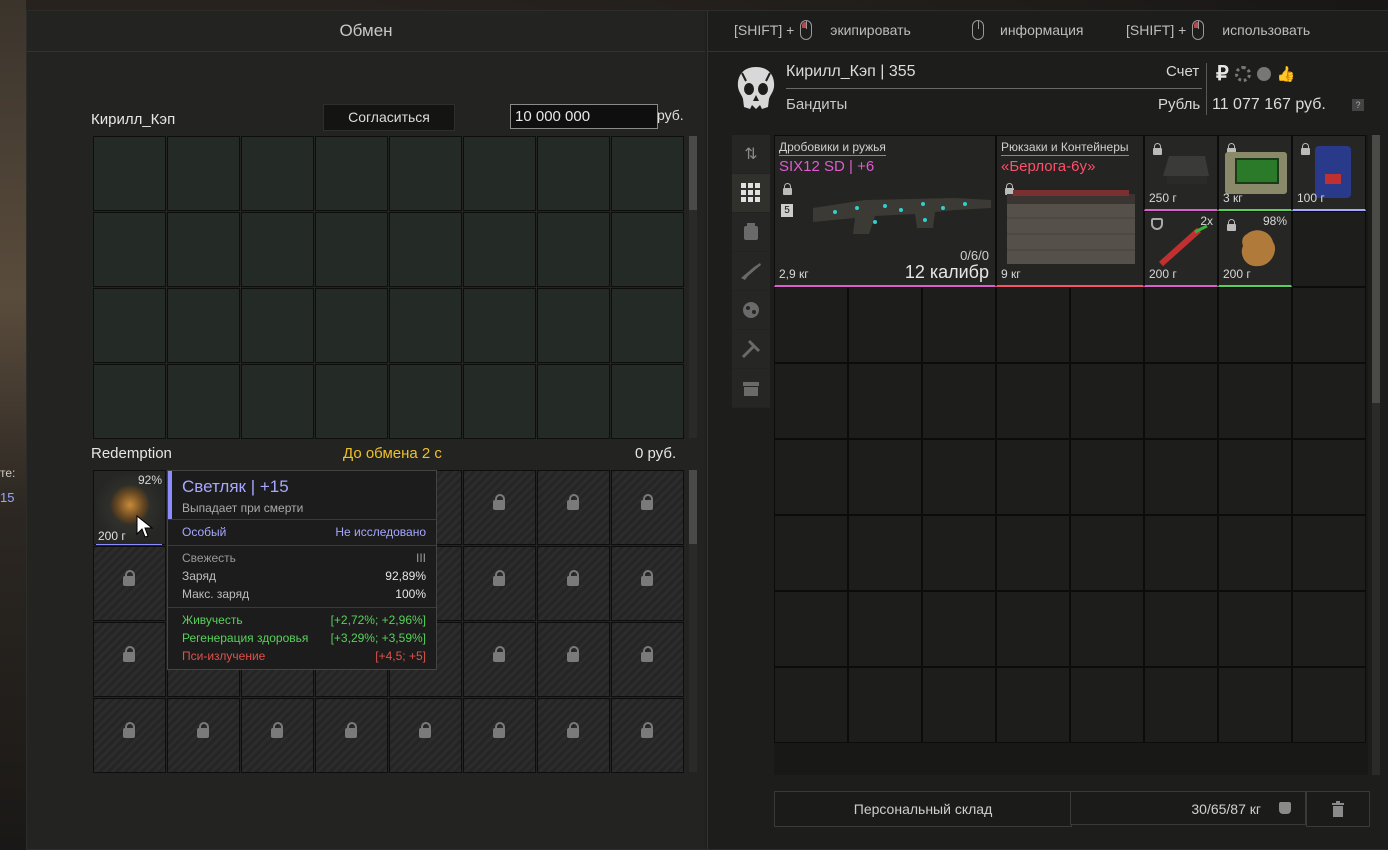 This screenshot has width=1388, height=850. Describe the element at coordinates (693, 173) in the screenshot. I see `offer-scroll-thumb` at that location.